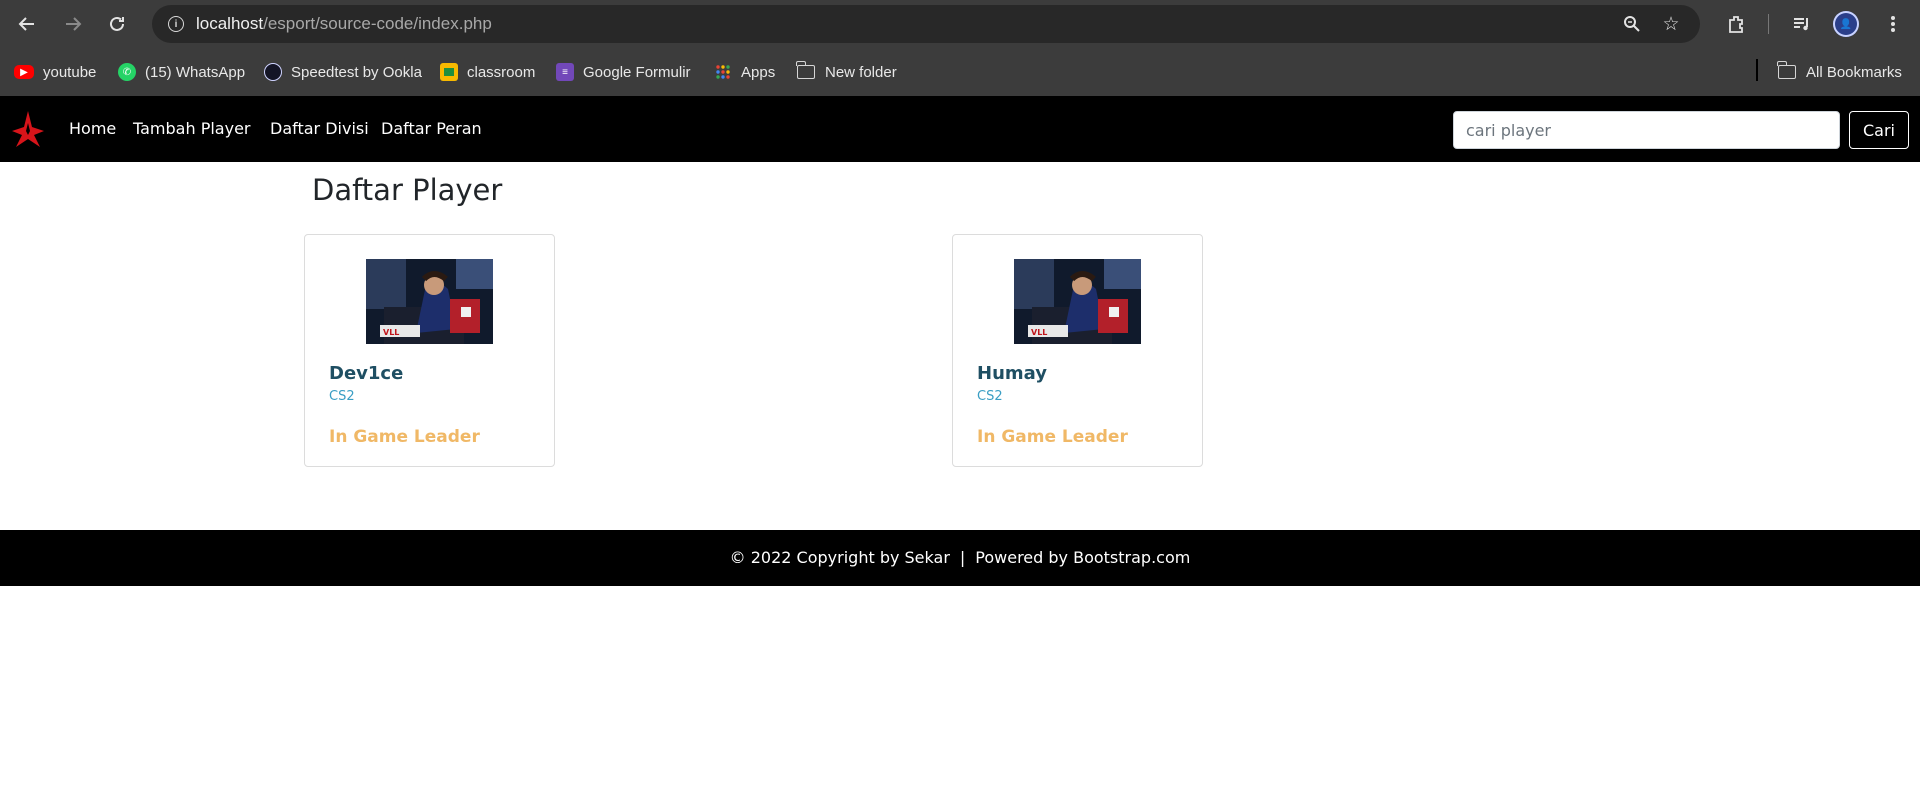 The width and height of the screenshot is (1920, 811). What do you see at coordinates (319, 128) in the screenshot?
I see `nav-daftar-divisi-link: Daftar Divisi` at bounding box center [319, 128].